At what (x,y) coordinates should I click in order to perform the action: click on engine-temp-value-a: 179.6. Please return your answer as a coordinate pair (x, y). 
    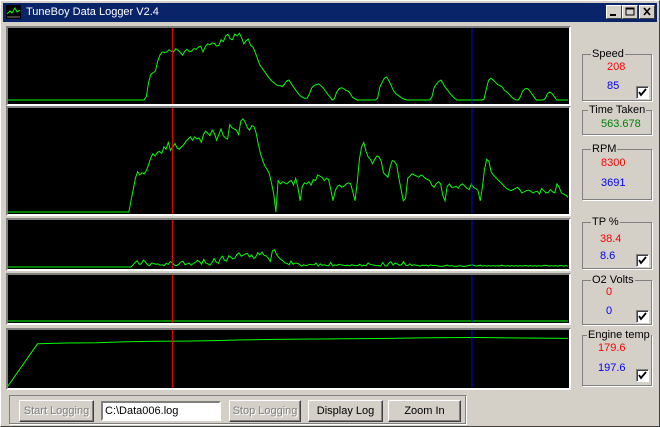
    Looking at the image, I should click on (612, 348).